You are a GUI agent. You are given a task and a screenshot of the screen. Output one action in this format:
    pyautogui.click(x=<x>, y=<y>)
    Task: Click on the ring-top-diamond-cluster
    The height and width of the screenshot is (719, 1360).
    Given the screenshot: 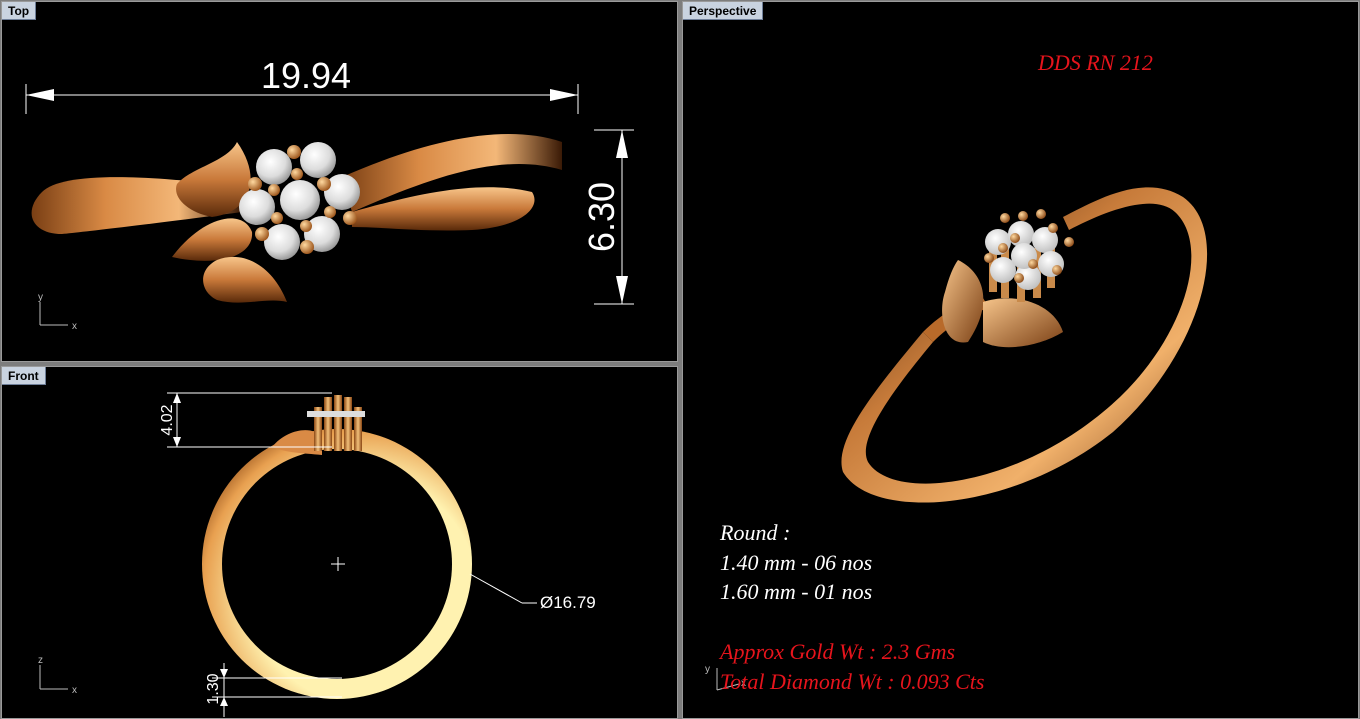 What is the action you would take?
    pyautogui.click(x=299, y=201)
    